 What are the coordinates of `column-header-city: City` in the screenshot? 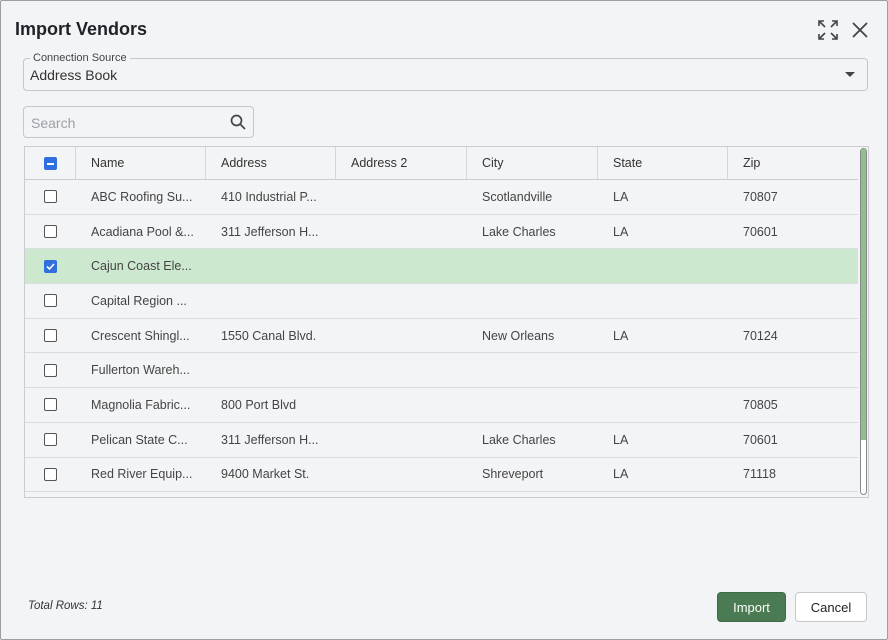 It's located at (532, 163).